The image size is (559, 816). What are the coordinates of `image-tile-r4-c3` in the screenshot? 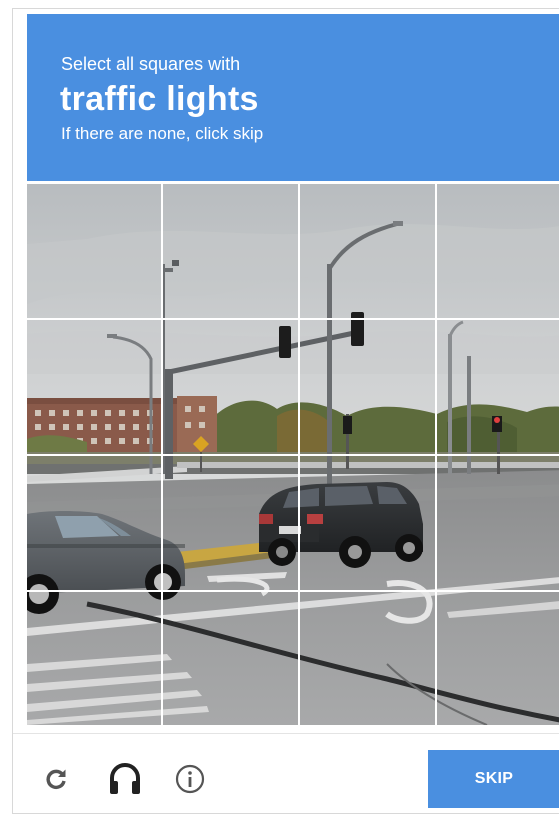 It's located at (367, 658).